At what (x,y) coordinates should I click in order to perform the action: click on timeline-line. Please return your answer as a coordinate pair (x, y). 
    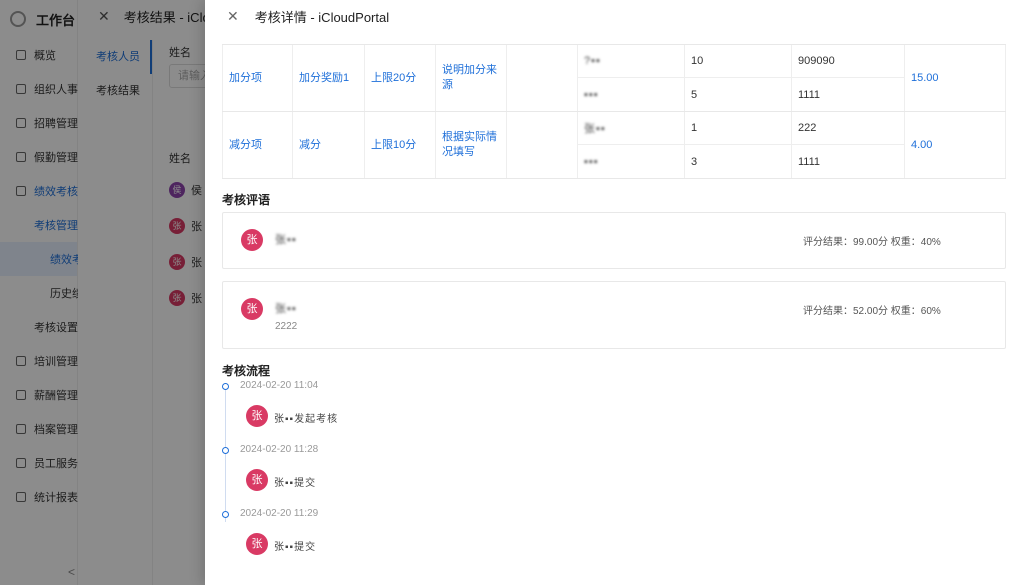
    Looking at the image, I should click on (225, 454).